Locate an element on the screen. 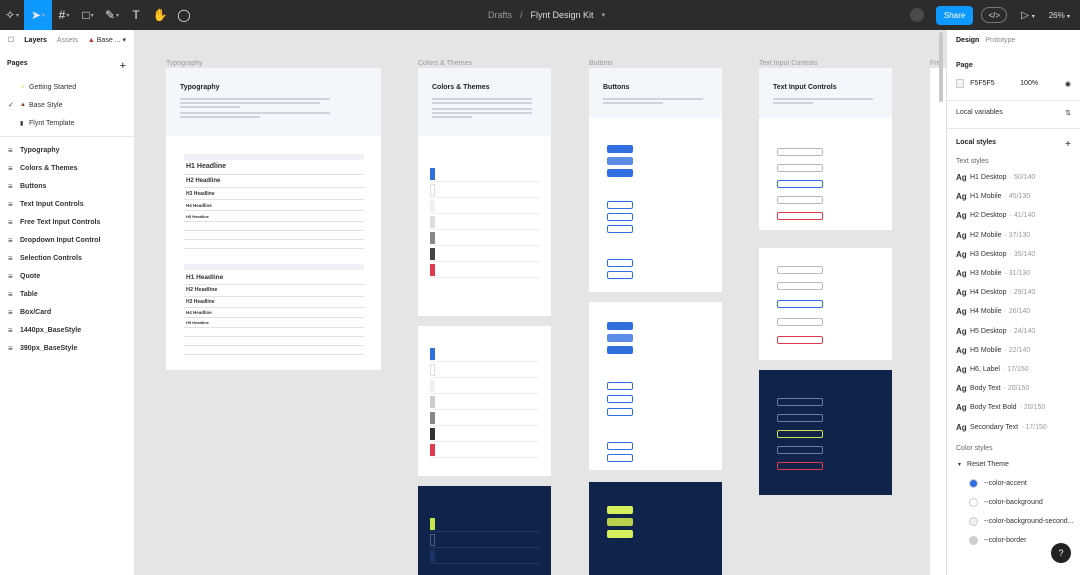  file-name: Flynt Design Kit is located at coordinates (562, 15).